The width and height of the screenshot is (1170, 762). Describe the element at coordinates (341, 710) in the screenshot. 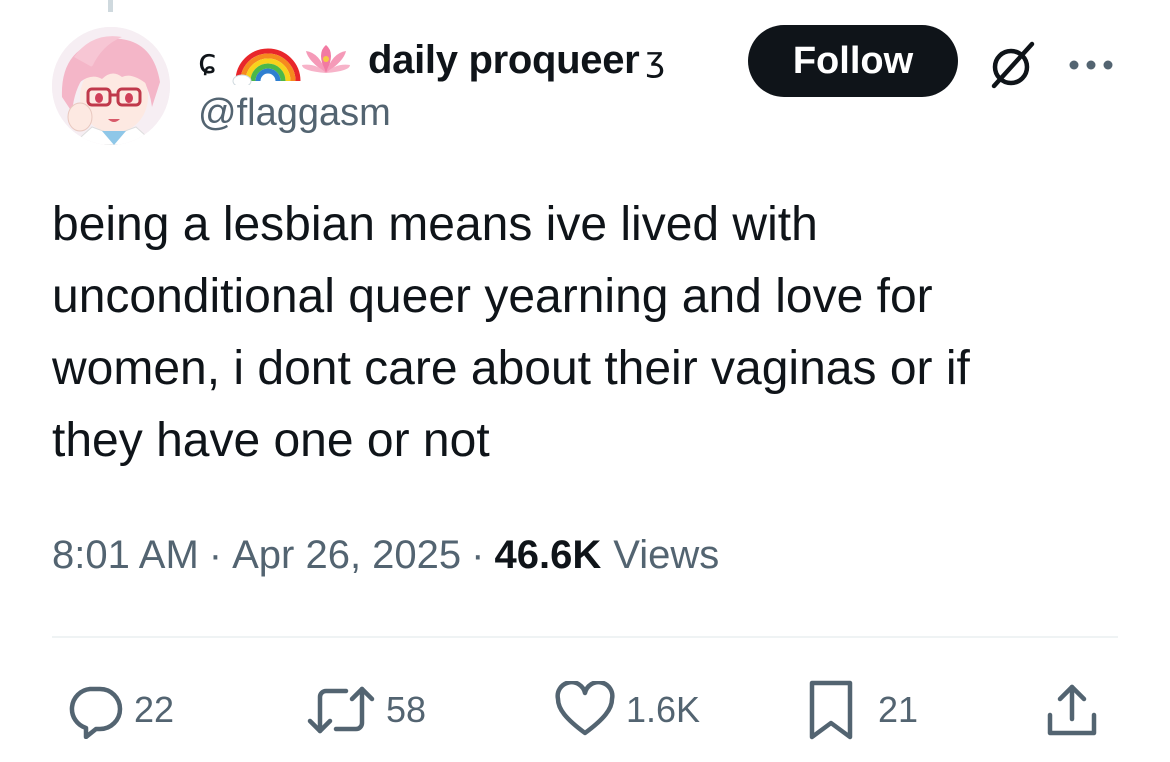

I see `repost-icon` at that location.